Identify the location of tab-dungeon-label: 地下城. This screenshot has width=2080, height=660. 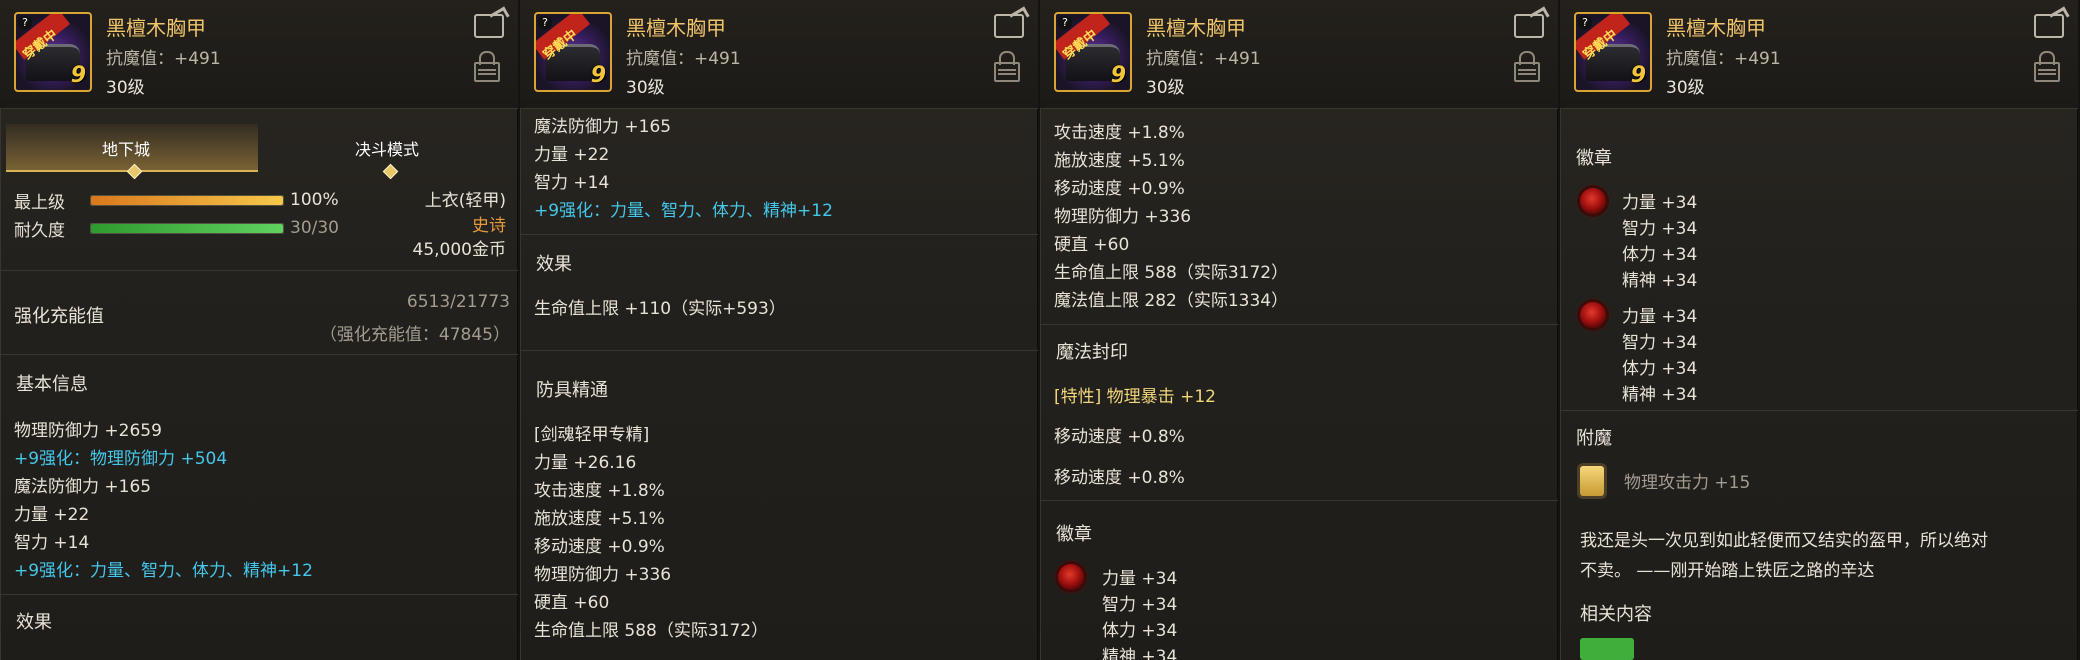
(126, 148).